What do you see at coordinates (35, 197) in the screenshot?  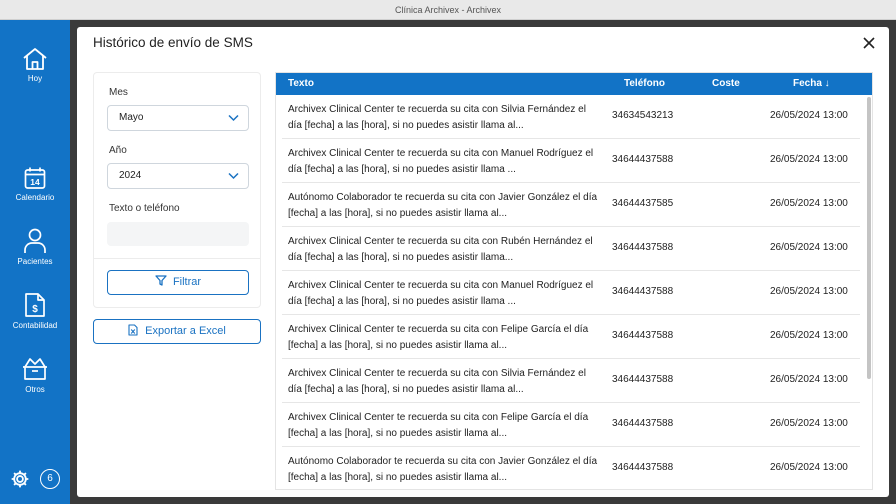 I see `sidebar-item-label: Calendario` at bounding box center [35, 197].